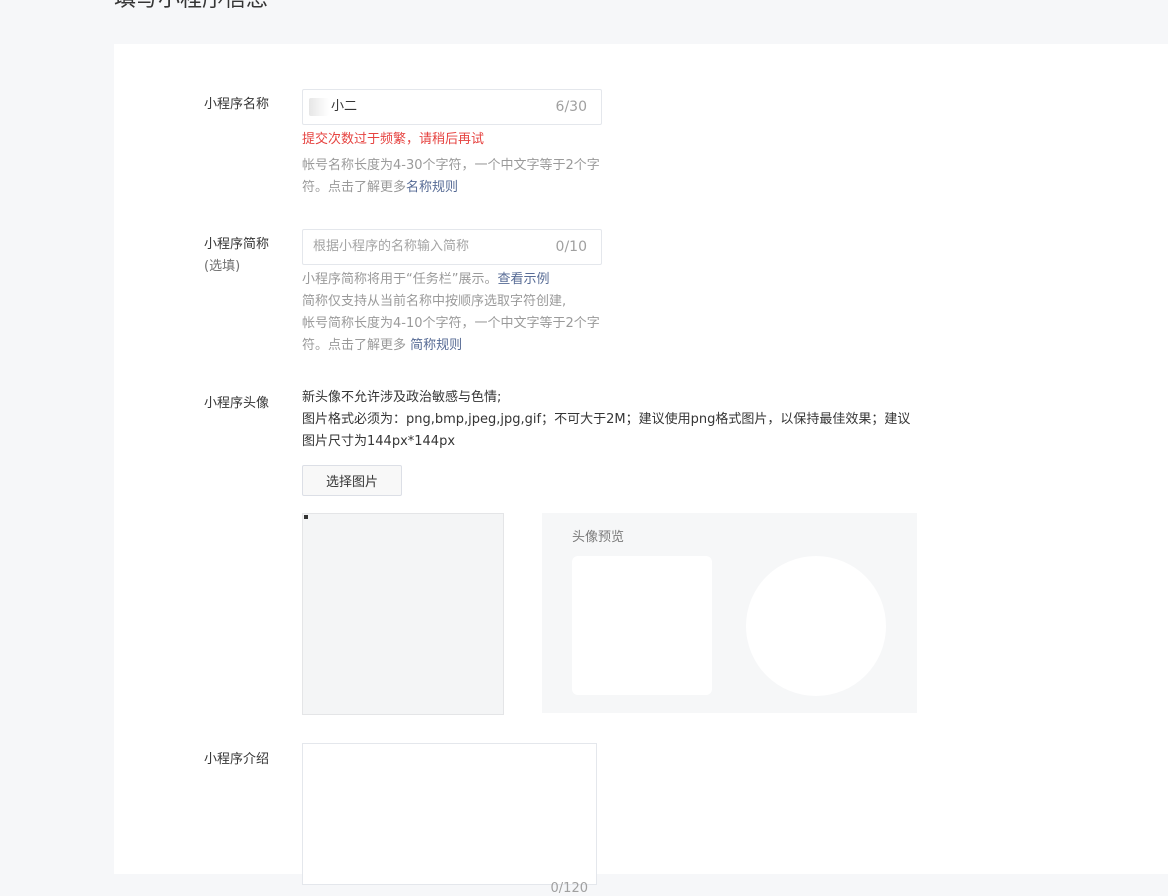 The height and width of the screenshot is (896, 1168). What do you see at coordinates (432, 187) in the screenshot?
I see `name-rules-link: 名称规则` at bounding box center [432, 187].